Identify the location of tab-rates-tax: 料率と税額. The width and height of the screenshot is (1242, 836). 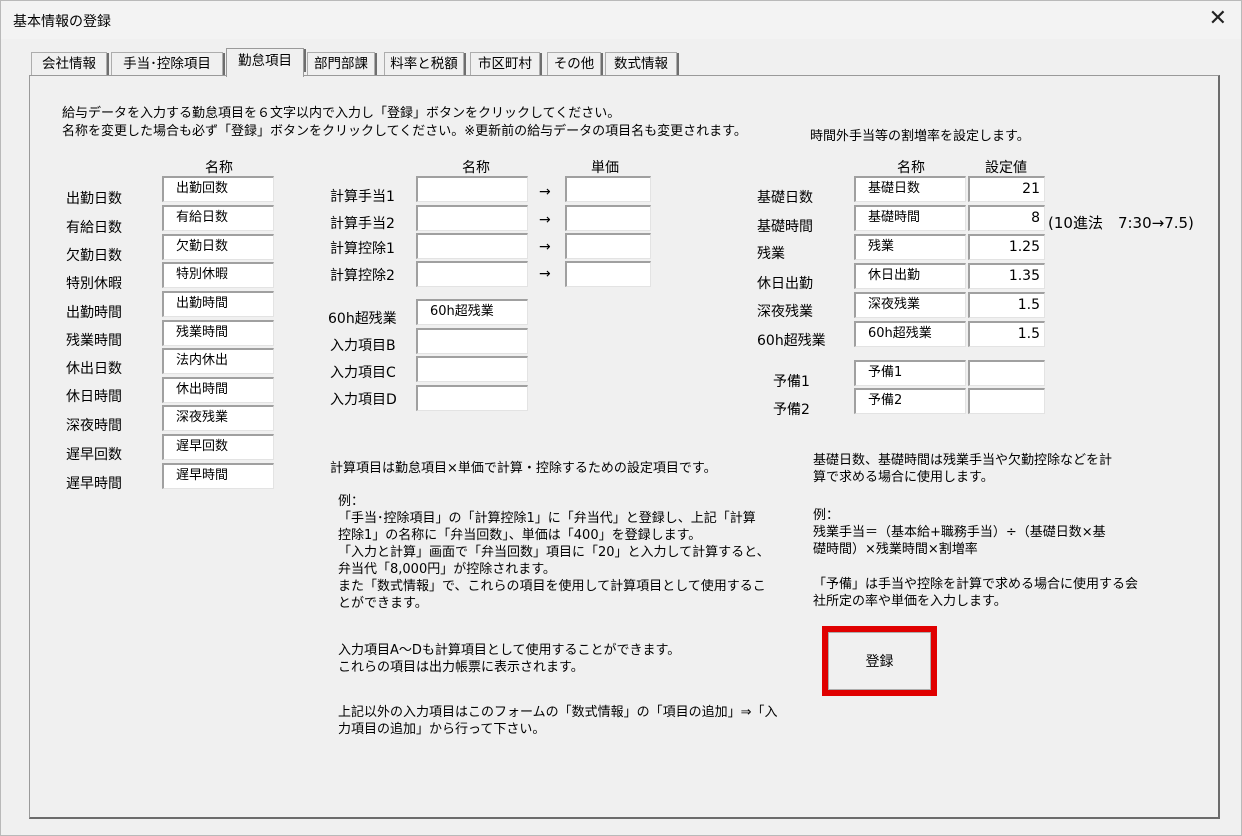
(425, 64).